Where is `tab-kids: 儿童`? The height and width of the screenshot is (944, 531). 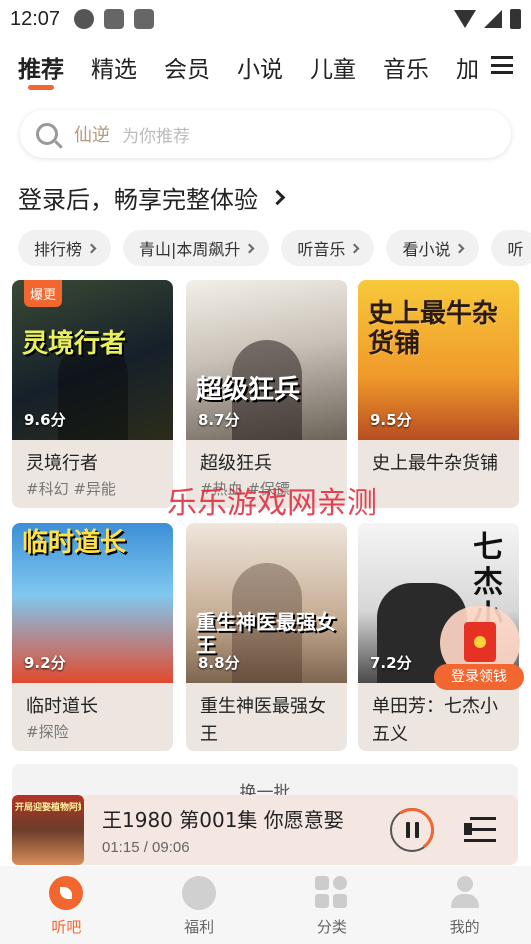
tab-kids: 儿童 is located at coordinates (333, 67).